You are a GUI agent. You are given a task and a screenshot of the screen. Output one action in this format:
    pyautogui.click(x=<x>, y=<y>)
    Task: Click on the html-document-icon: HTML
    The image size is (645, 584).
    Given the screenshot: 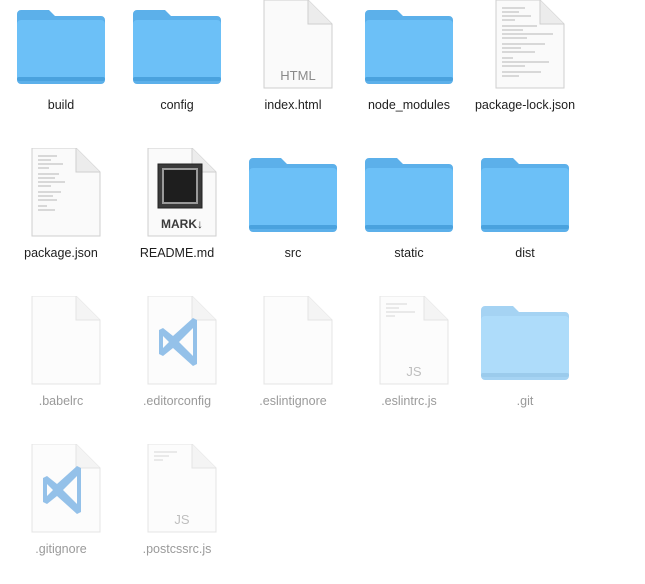 What is the action you would take?
    pyautogui.click(x=293, y=45)
    